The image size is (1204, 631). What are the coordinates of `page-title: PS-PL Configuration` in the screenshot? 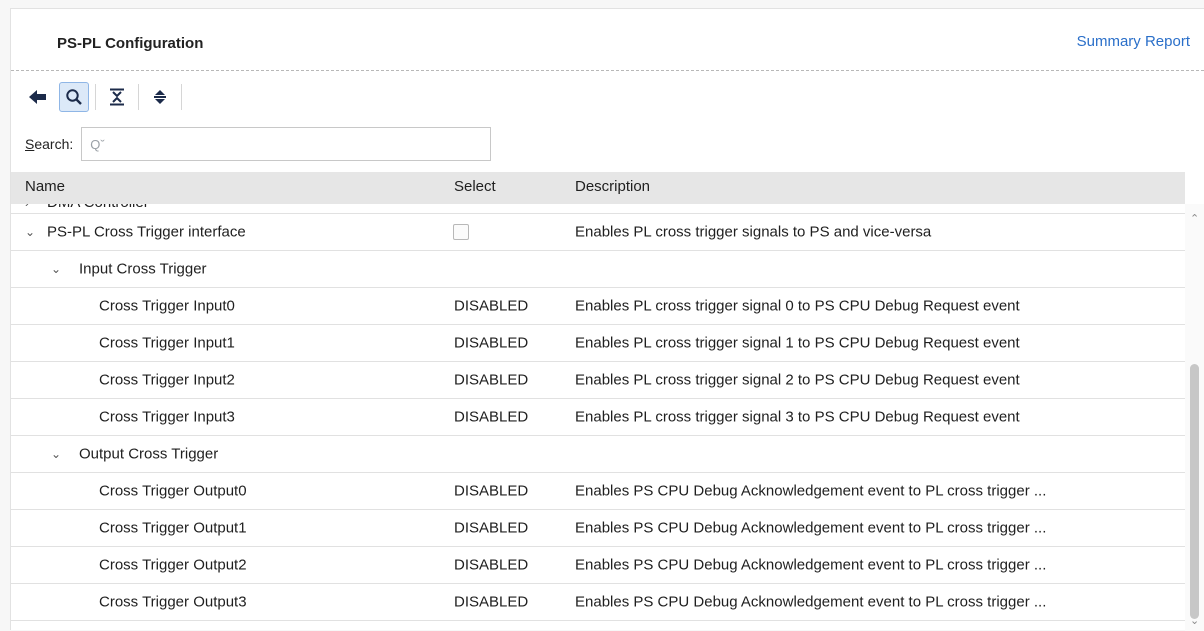 It's located at (130, 43).